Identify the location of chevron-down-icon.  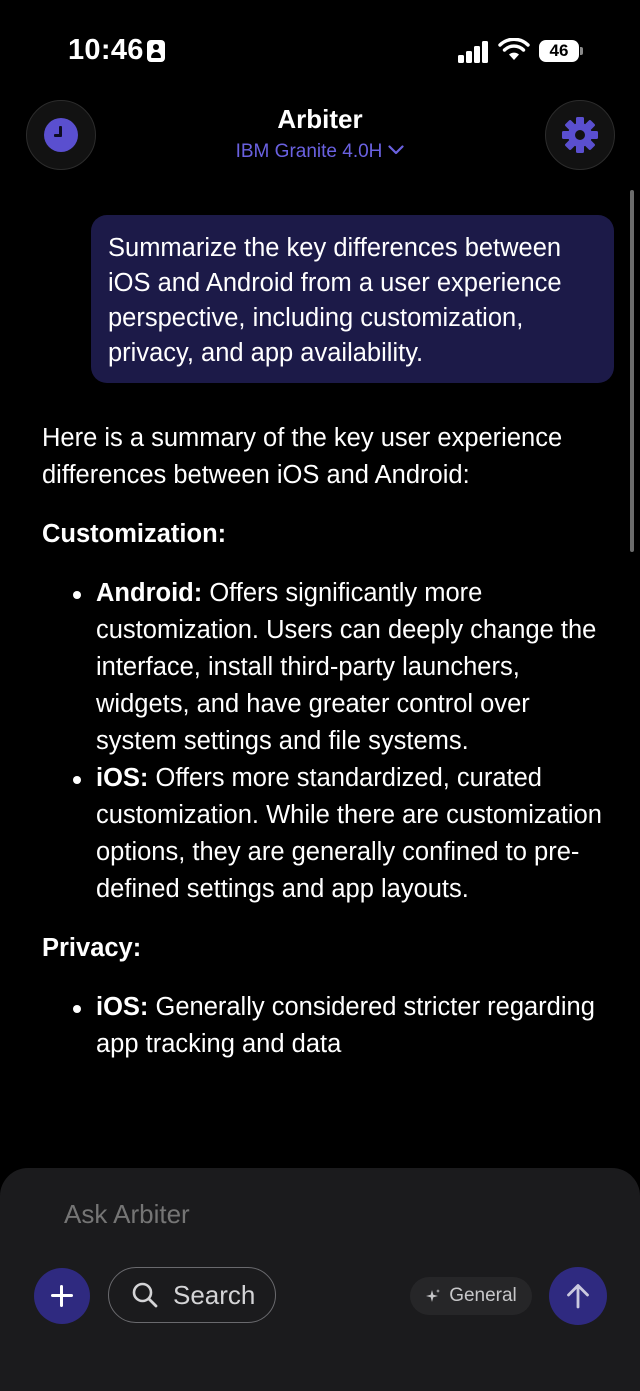
(396, 150).